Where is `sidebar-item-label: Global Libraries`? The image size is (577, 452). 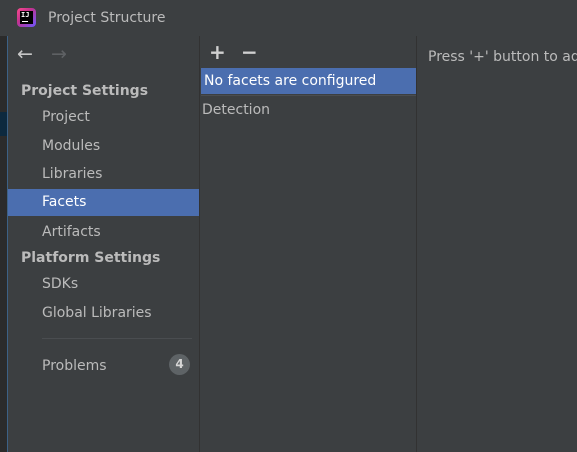
sidebar-item-label: Global Libraries is located at coordinates (97, 313).